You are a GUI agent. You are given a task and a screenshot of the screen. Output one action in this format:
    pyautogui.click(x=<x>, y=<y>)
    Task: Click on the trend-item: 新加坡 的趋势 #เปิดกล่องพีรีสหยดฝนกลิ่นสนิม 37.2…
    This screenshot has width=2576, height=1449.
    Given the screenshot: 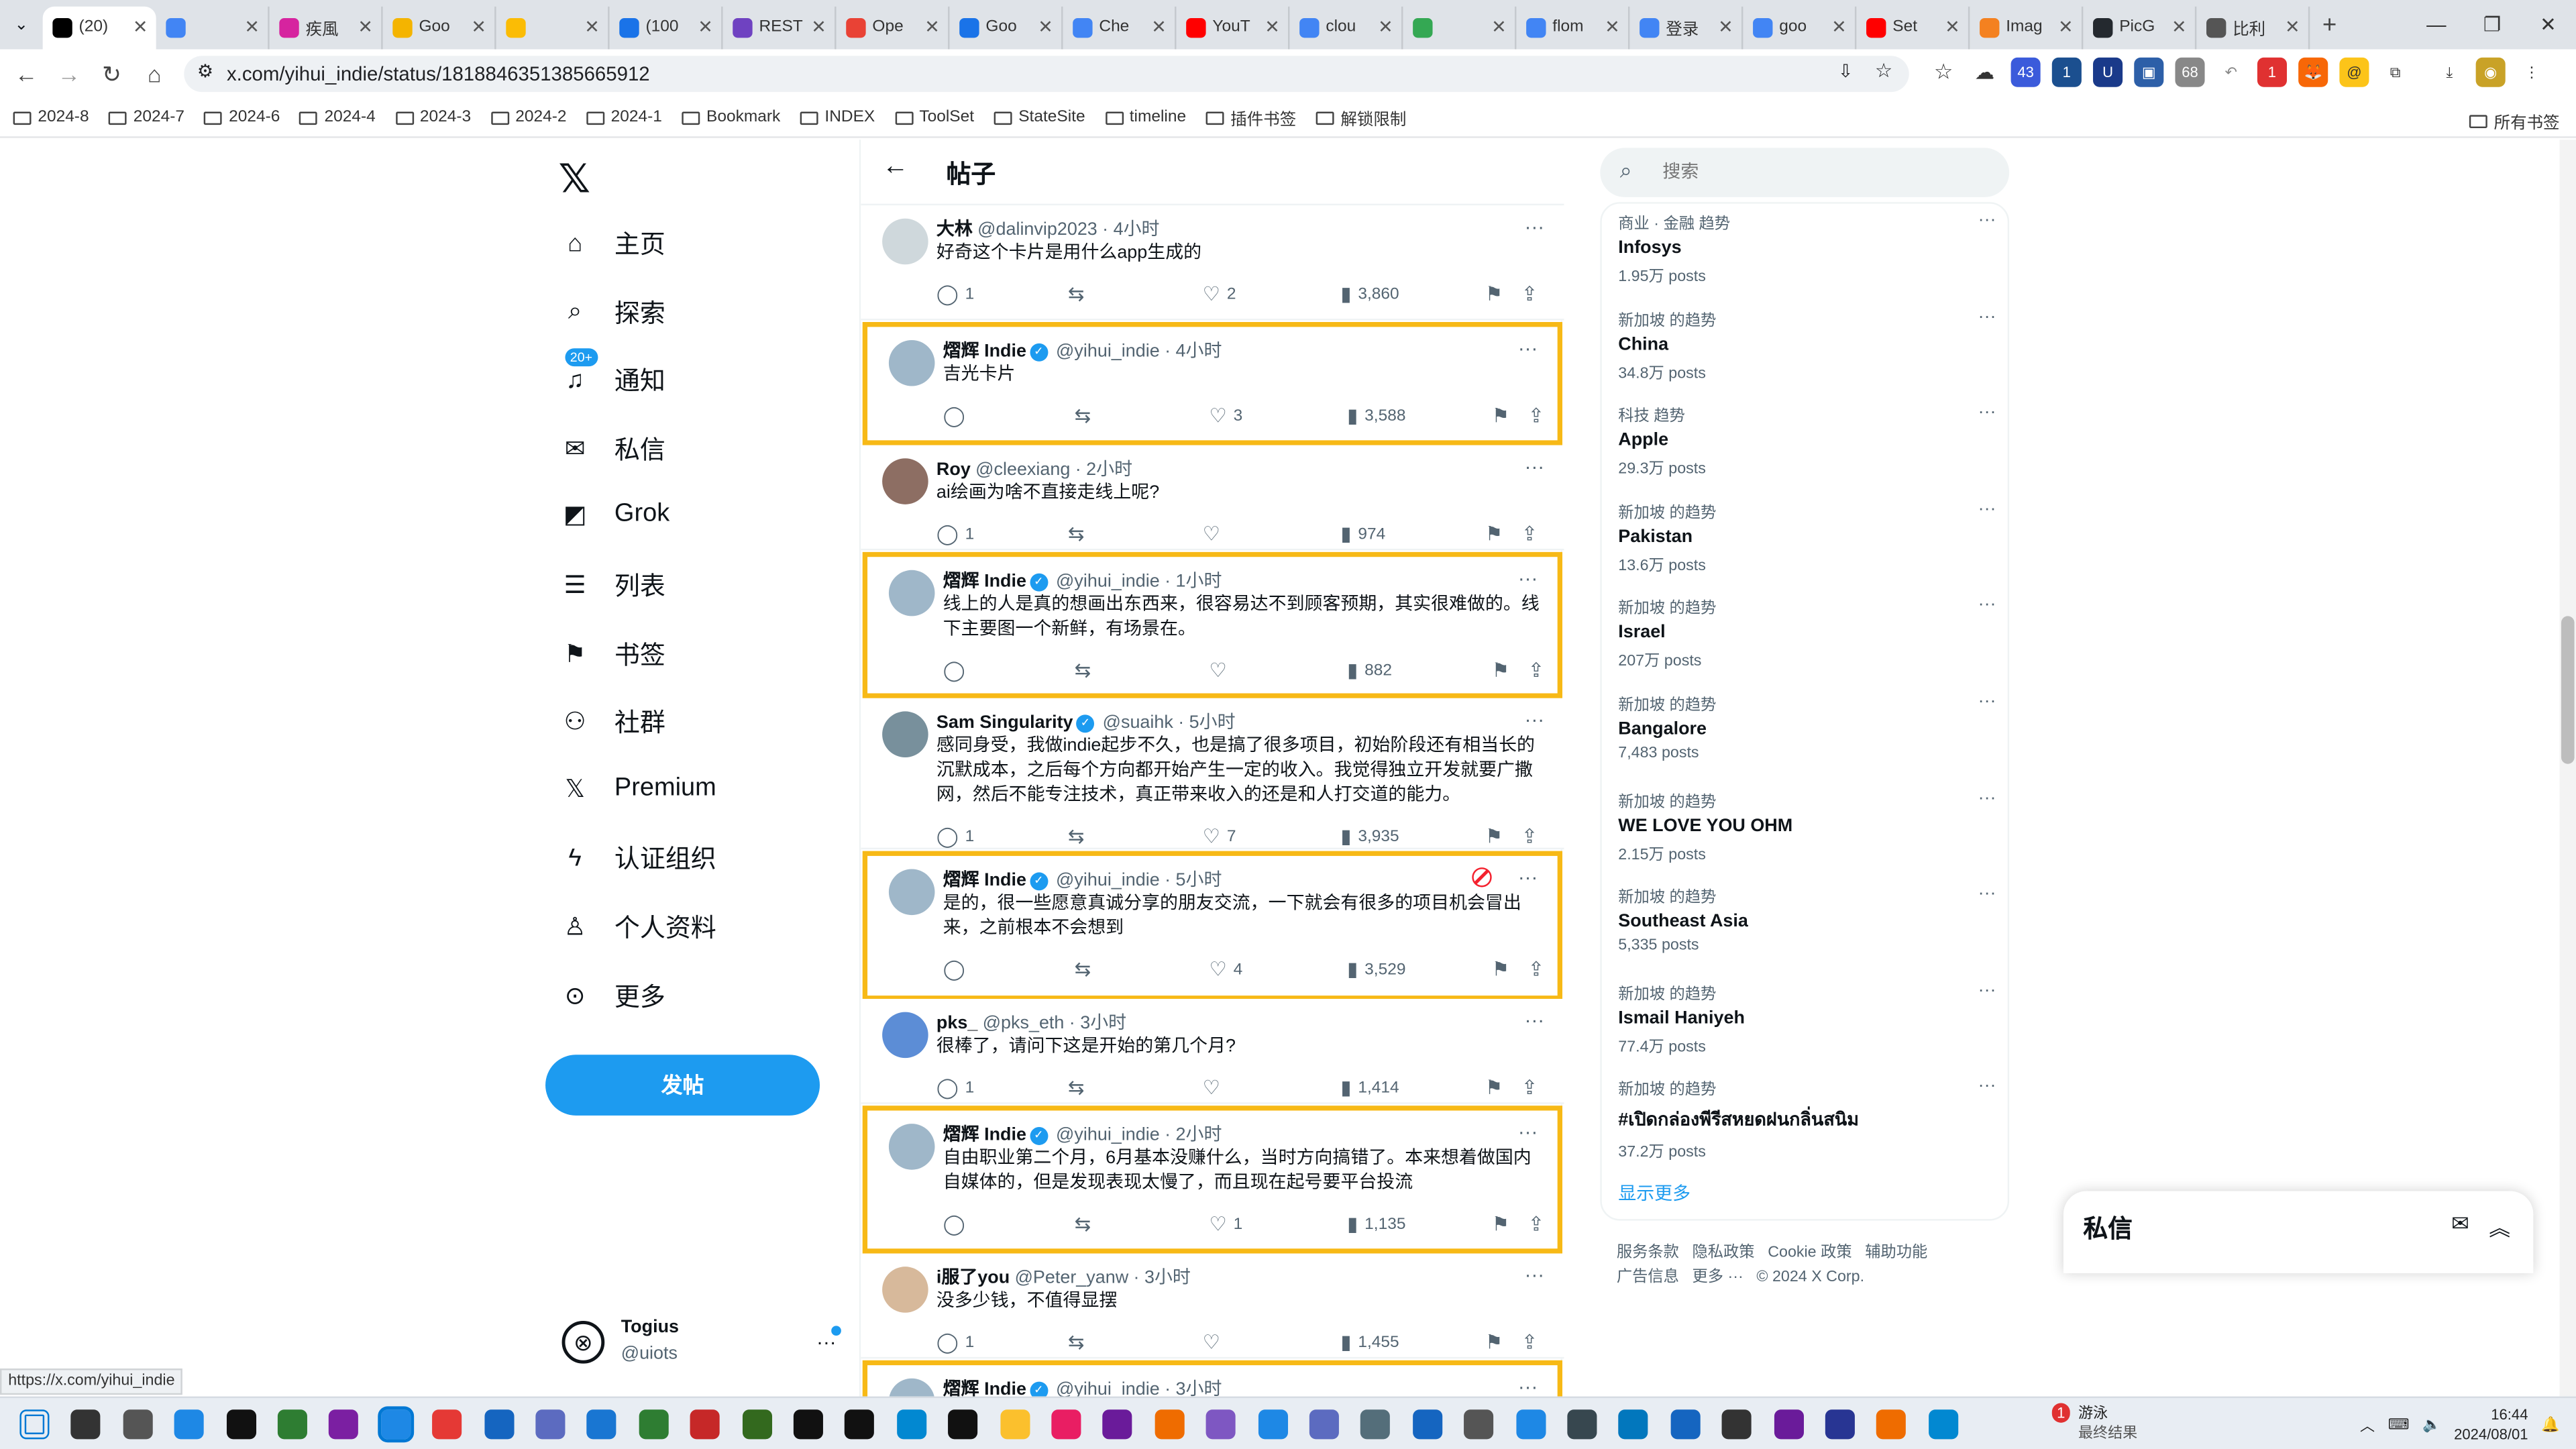 What is the action you would take?
    pyautogui.click(x=1807, y=1119)
    